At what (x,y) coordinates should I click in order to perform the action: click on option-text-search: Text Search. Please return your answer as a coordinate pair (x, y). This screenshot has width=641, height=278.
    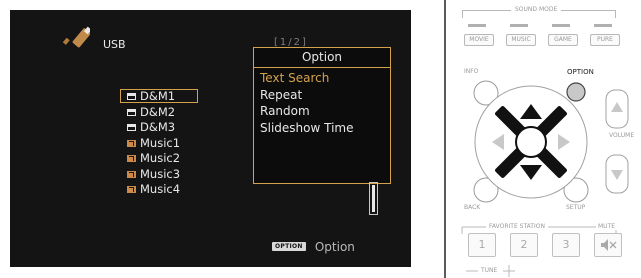
    Looking at the image, I should click on (306, 78).